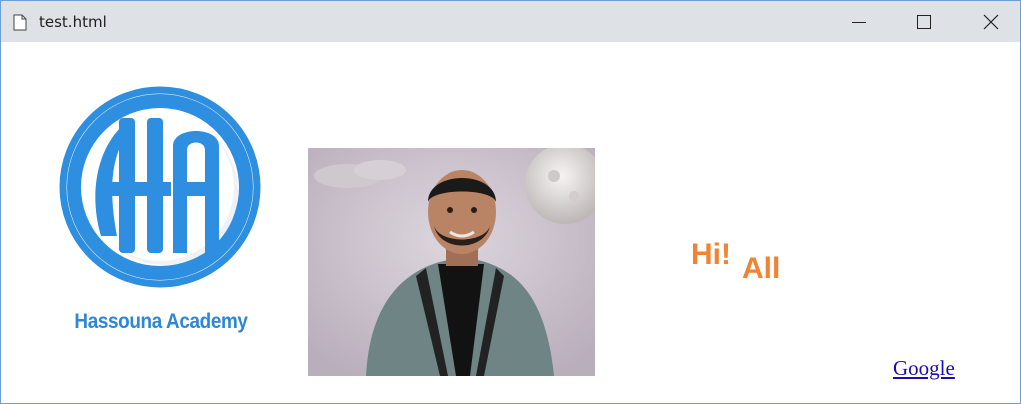  I want to click on google-link: Google, so click(924, 368).